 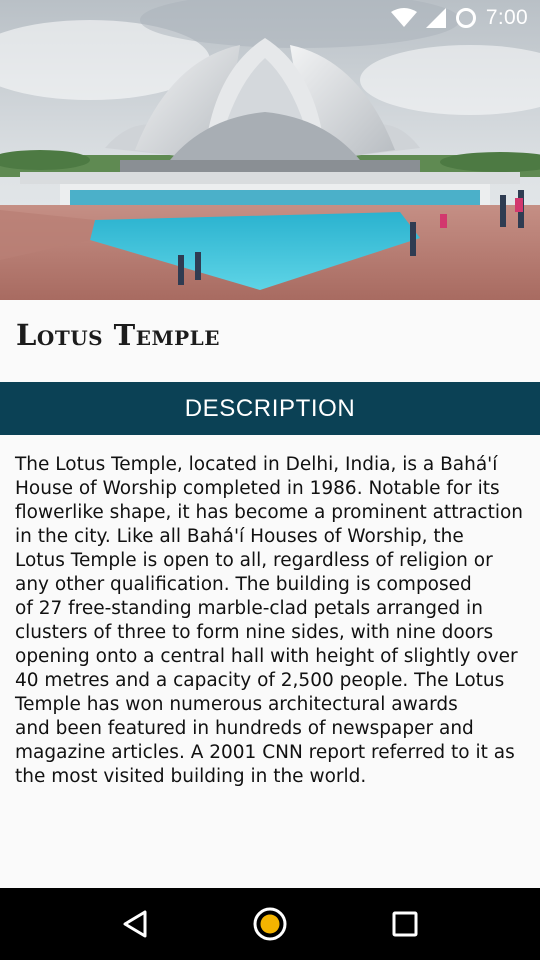 I want to click on home-icon, so click(x=270, y=924).